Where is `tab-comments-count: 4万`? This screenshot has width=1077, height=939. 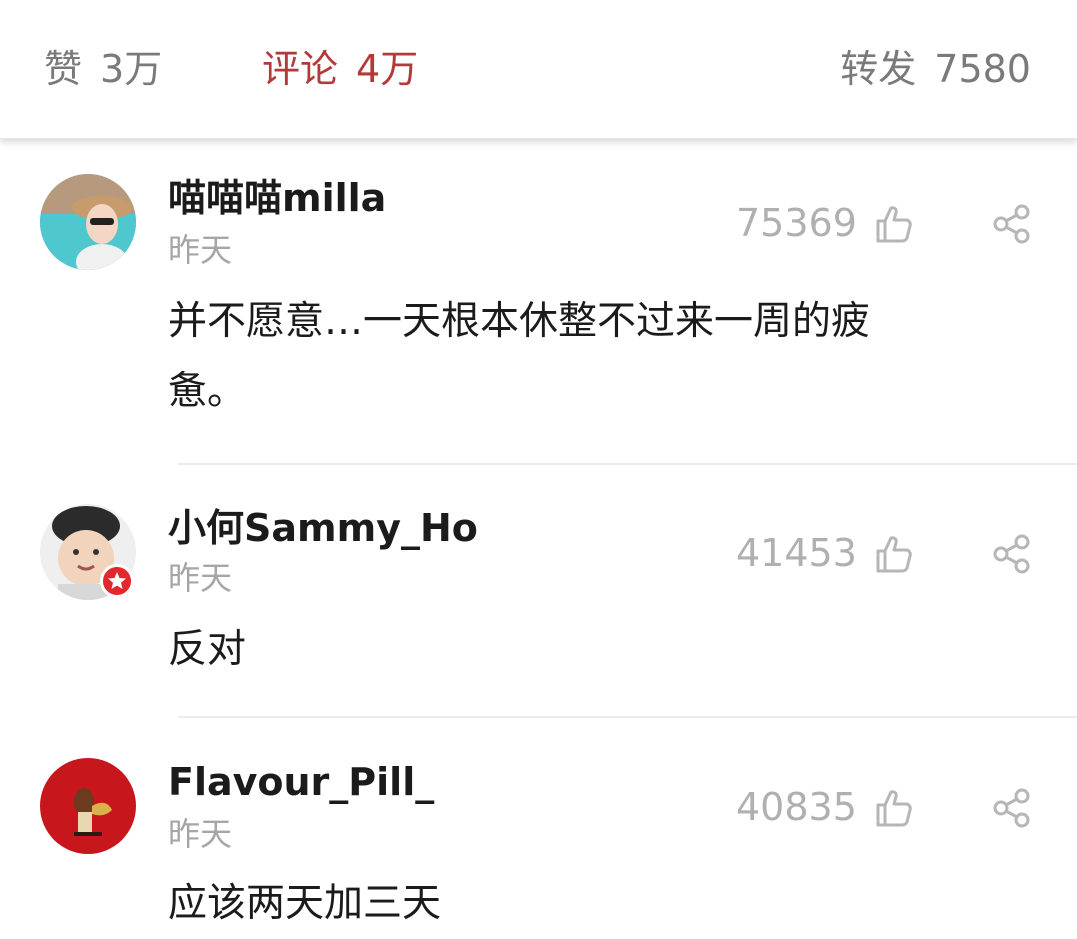 tab-comments-count: 4万 is located at coordinates (387, 69).